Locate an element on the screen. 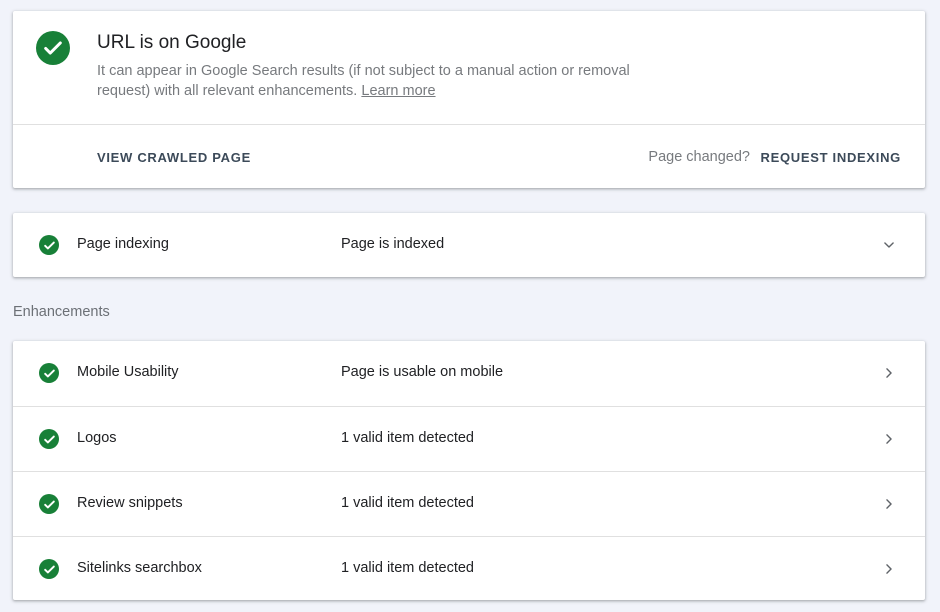  enhancement-row-review-snippets: Review snippets 1 valid item detected is located at coordinates (469, 503).